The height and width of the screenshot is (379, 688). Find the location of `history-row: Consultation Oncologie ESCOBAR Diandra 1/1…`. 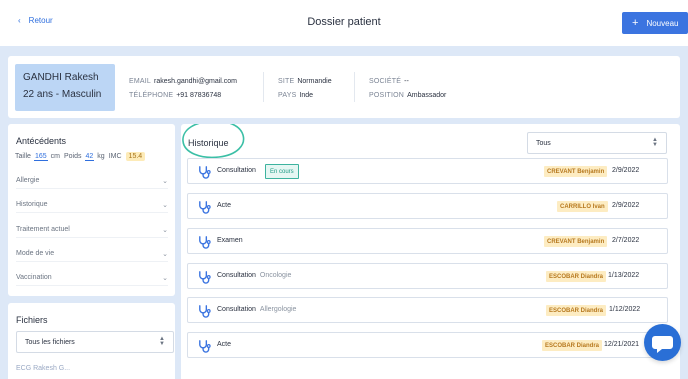

history-row: Consultation Oncologie ESCOBAR Diandra 1/1… is located at coordinates (427, 276).